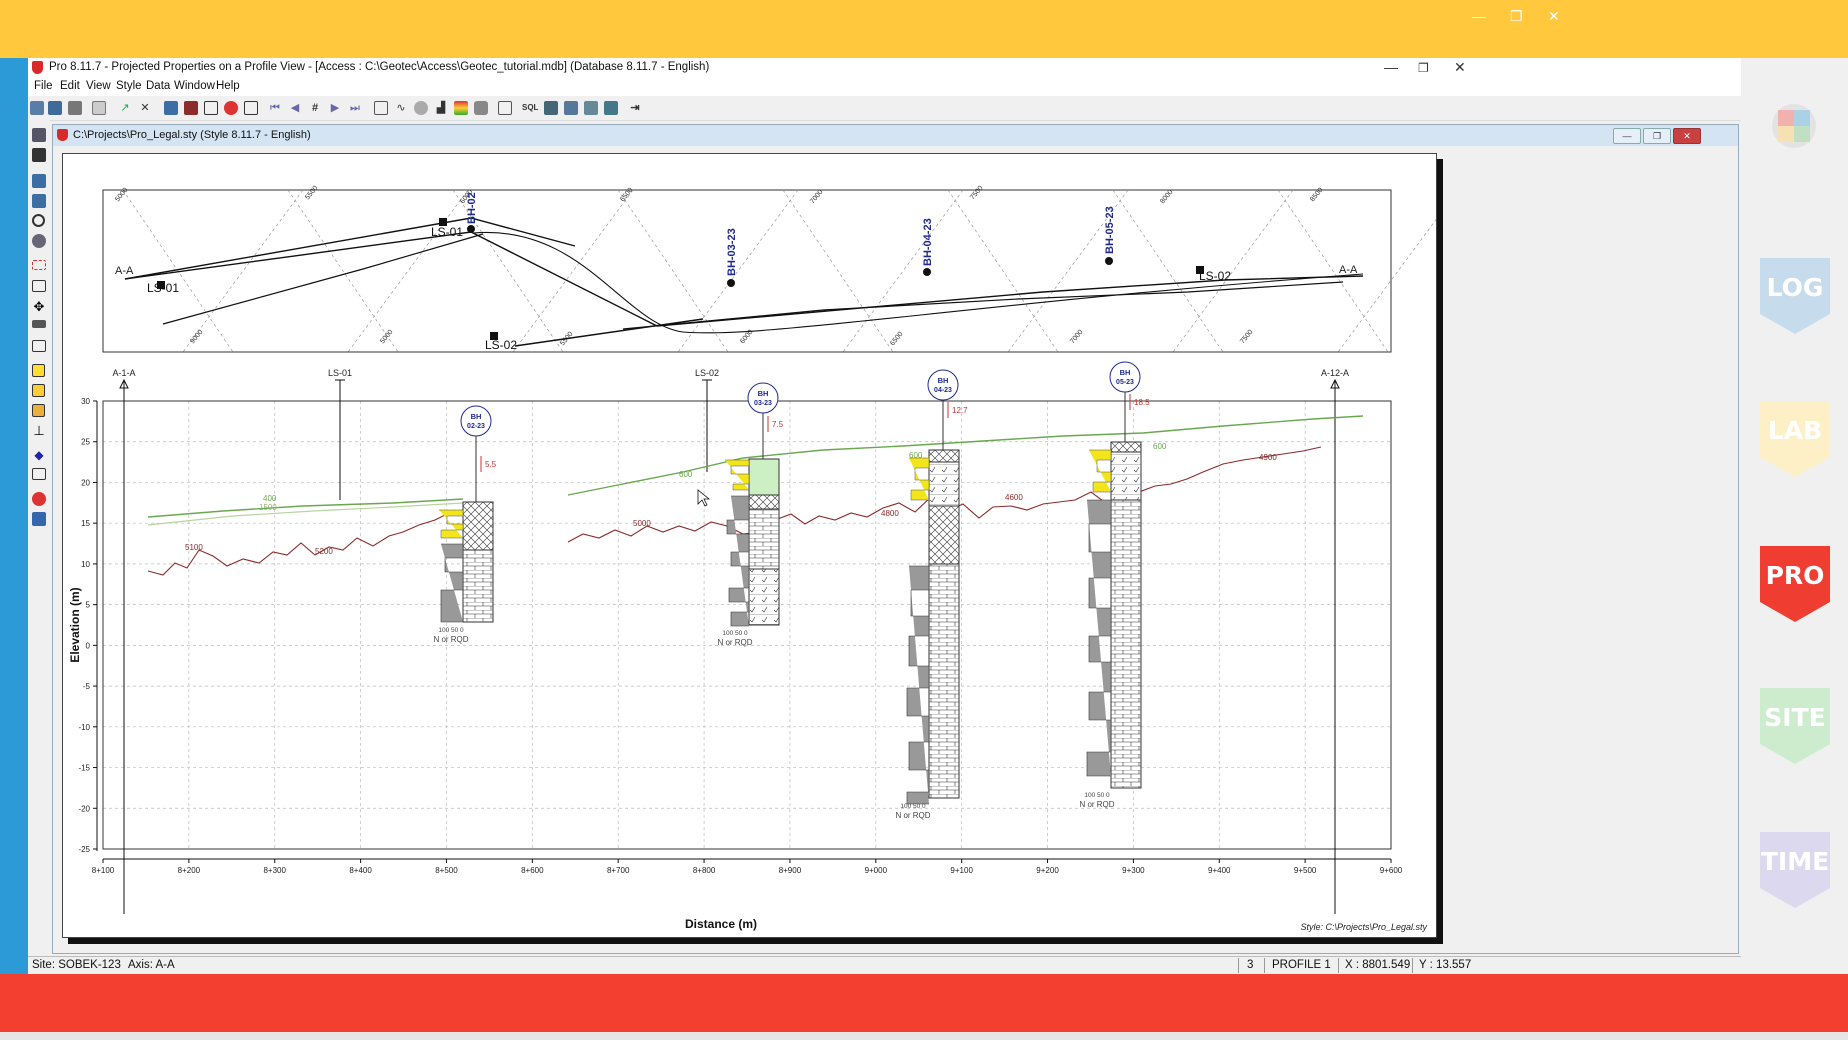 Image resolution: width=1848 pixels, height=1040 pixels. Describe the element at coordinates (738, 561) in the screenshot. I see `bh-03-23-rqd-bars` at that location.